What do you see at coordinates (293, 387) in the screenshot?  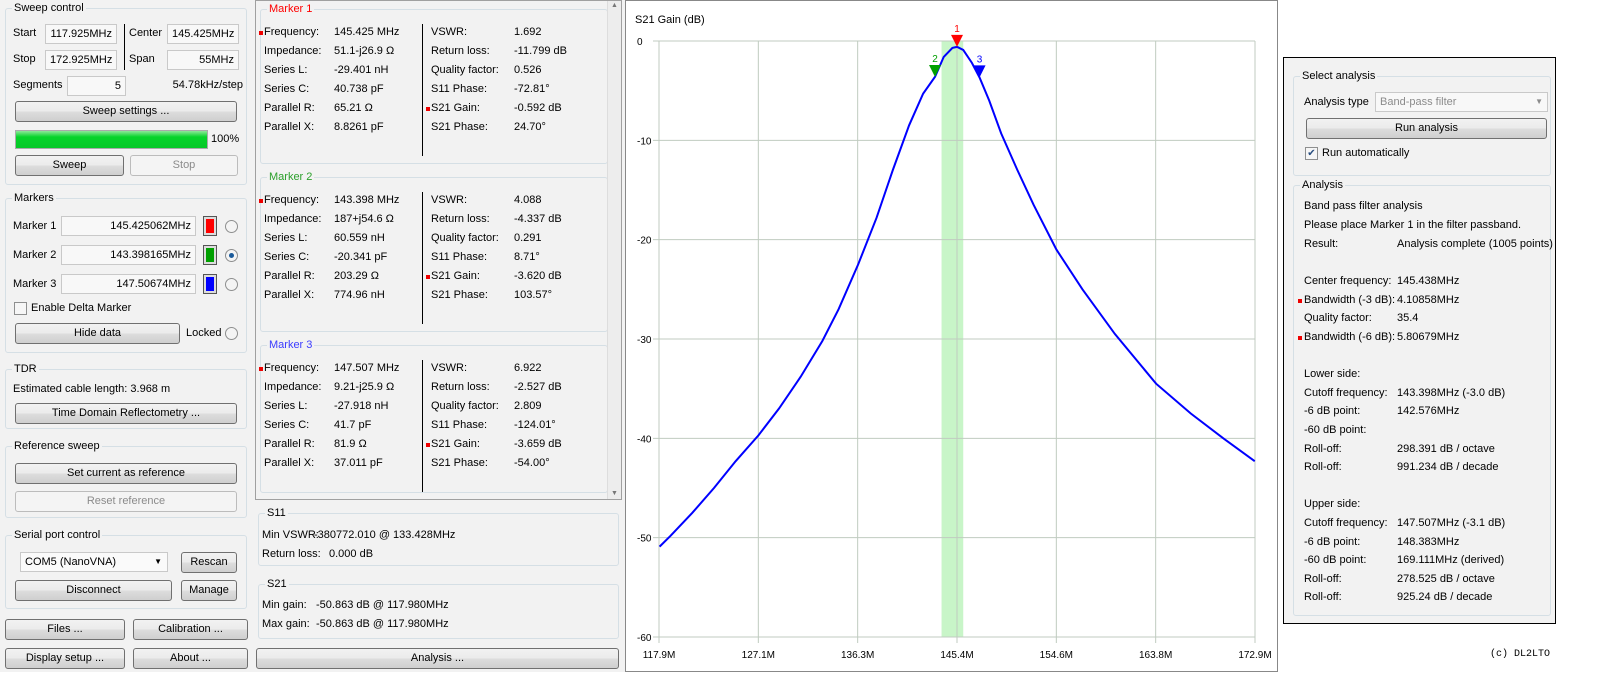 I see `marker-data-label: Impedance:` at bounding box center [293, 387].